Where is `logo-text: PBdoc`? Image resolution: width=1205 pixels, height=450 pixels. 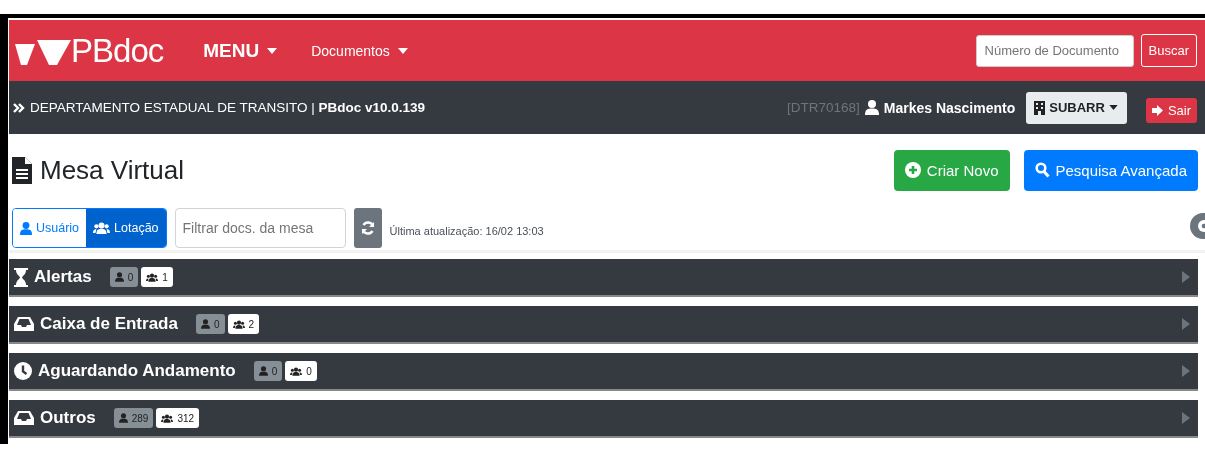
logo-text: PBdoc is located at coordinates (117, 50).